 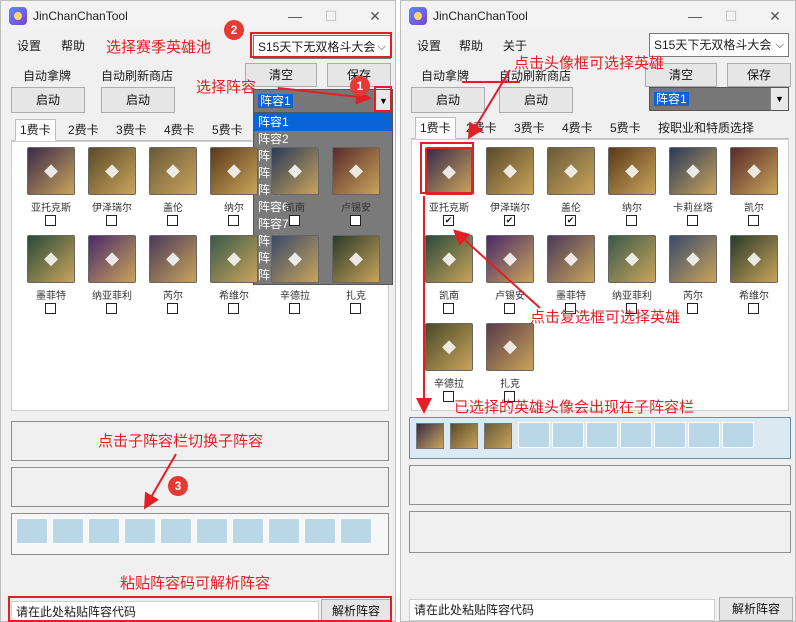 What do you see at coordinates (83, 130) in the screenshot?
I see `tab-2-cost: 2费卡` at bounding box center [83, 130].